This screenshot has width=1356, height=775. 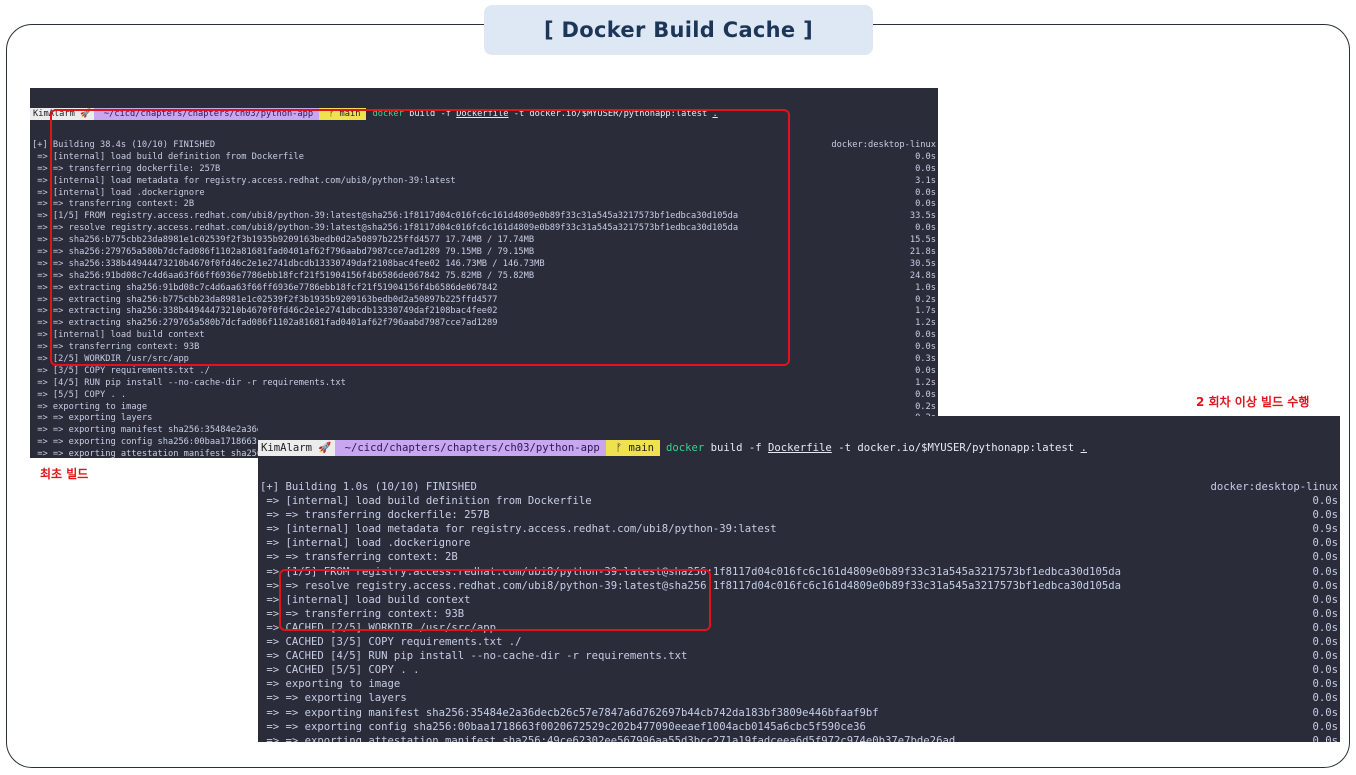 What do you see at coordinates (799, 557) in the screenshot?
I see `terminal-line: => => transferring context: 2B 0.0s` at bounding box center [799, 557].